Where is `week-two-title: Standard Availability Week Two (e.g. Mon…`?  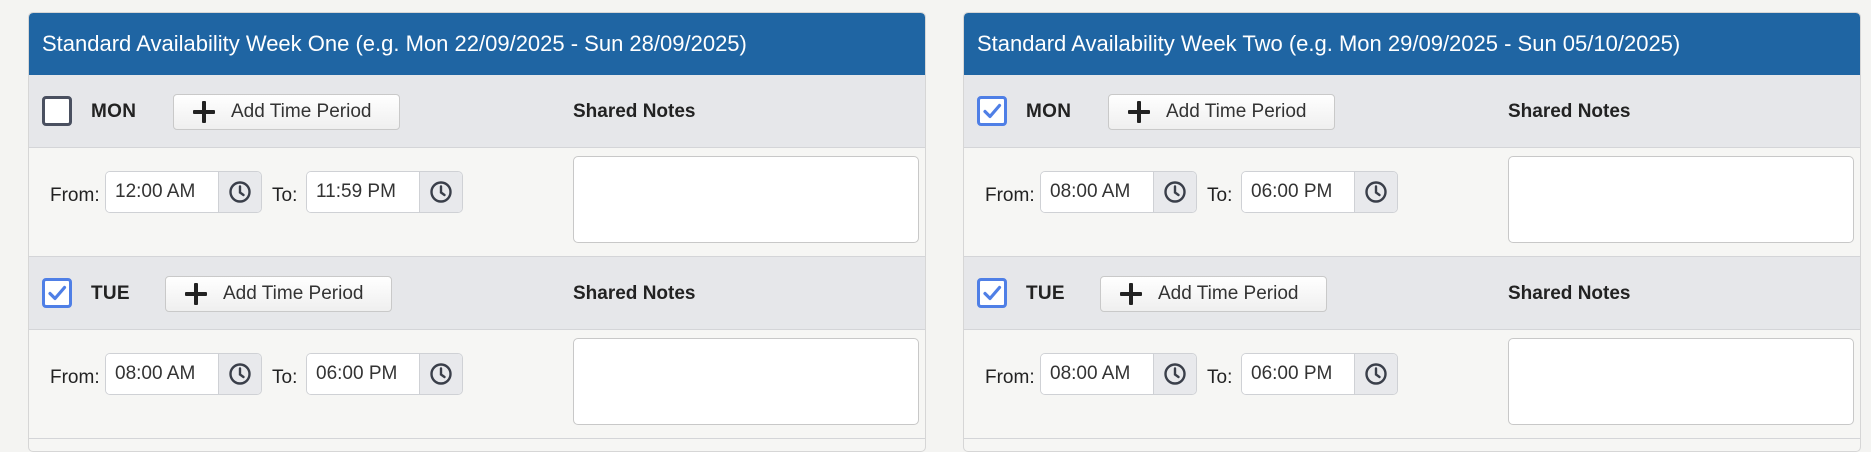
week-two-title: Standard Availability Week Two (e.g. Mon… is located at coordinates (1412, 44).